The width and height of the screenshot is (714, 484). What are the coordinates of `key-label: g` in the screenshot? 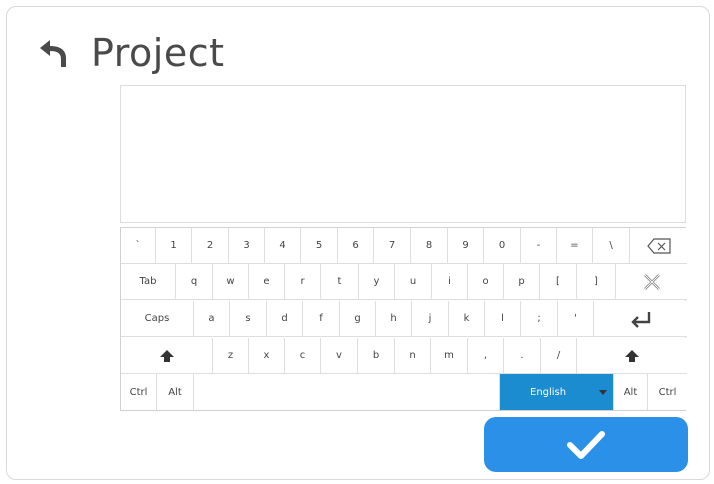 It's located at (357, 318).